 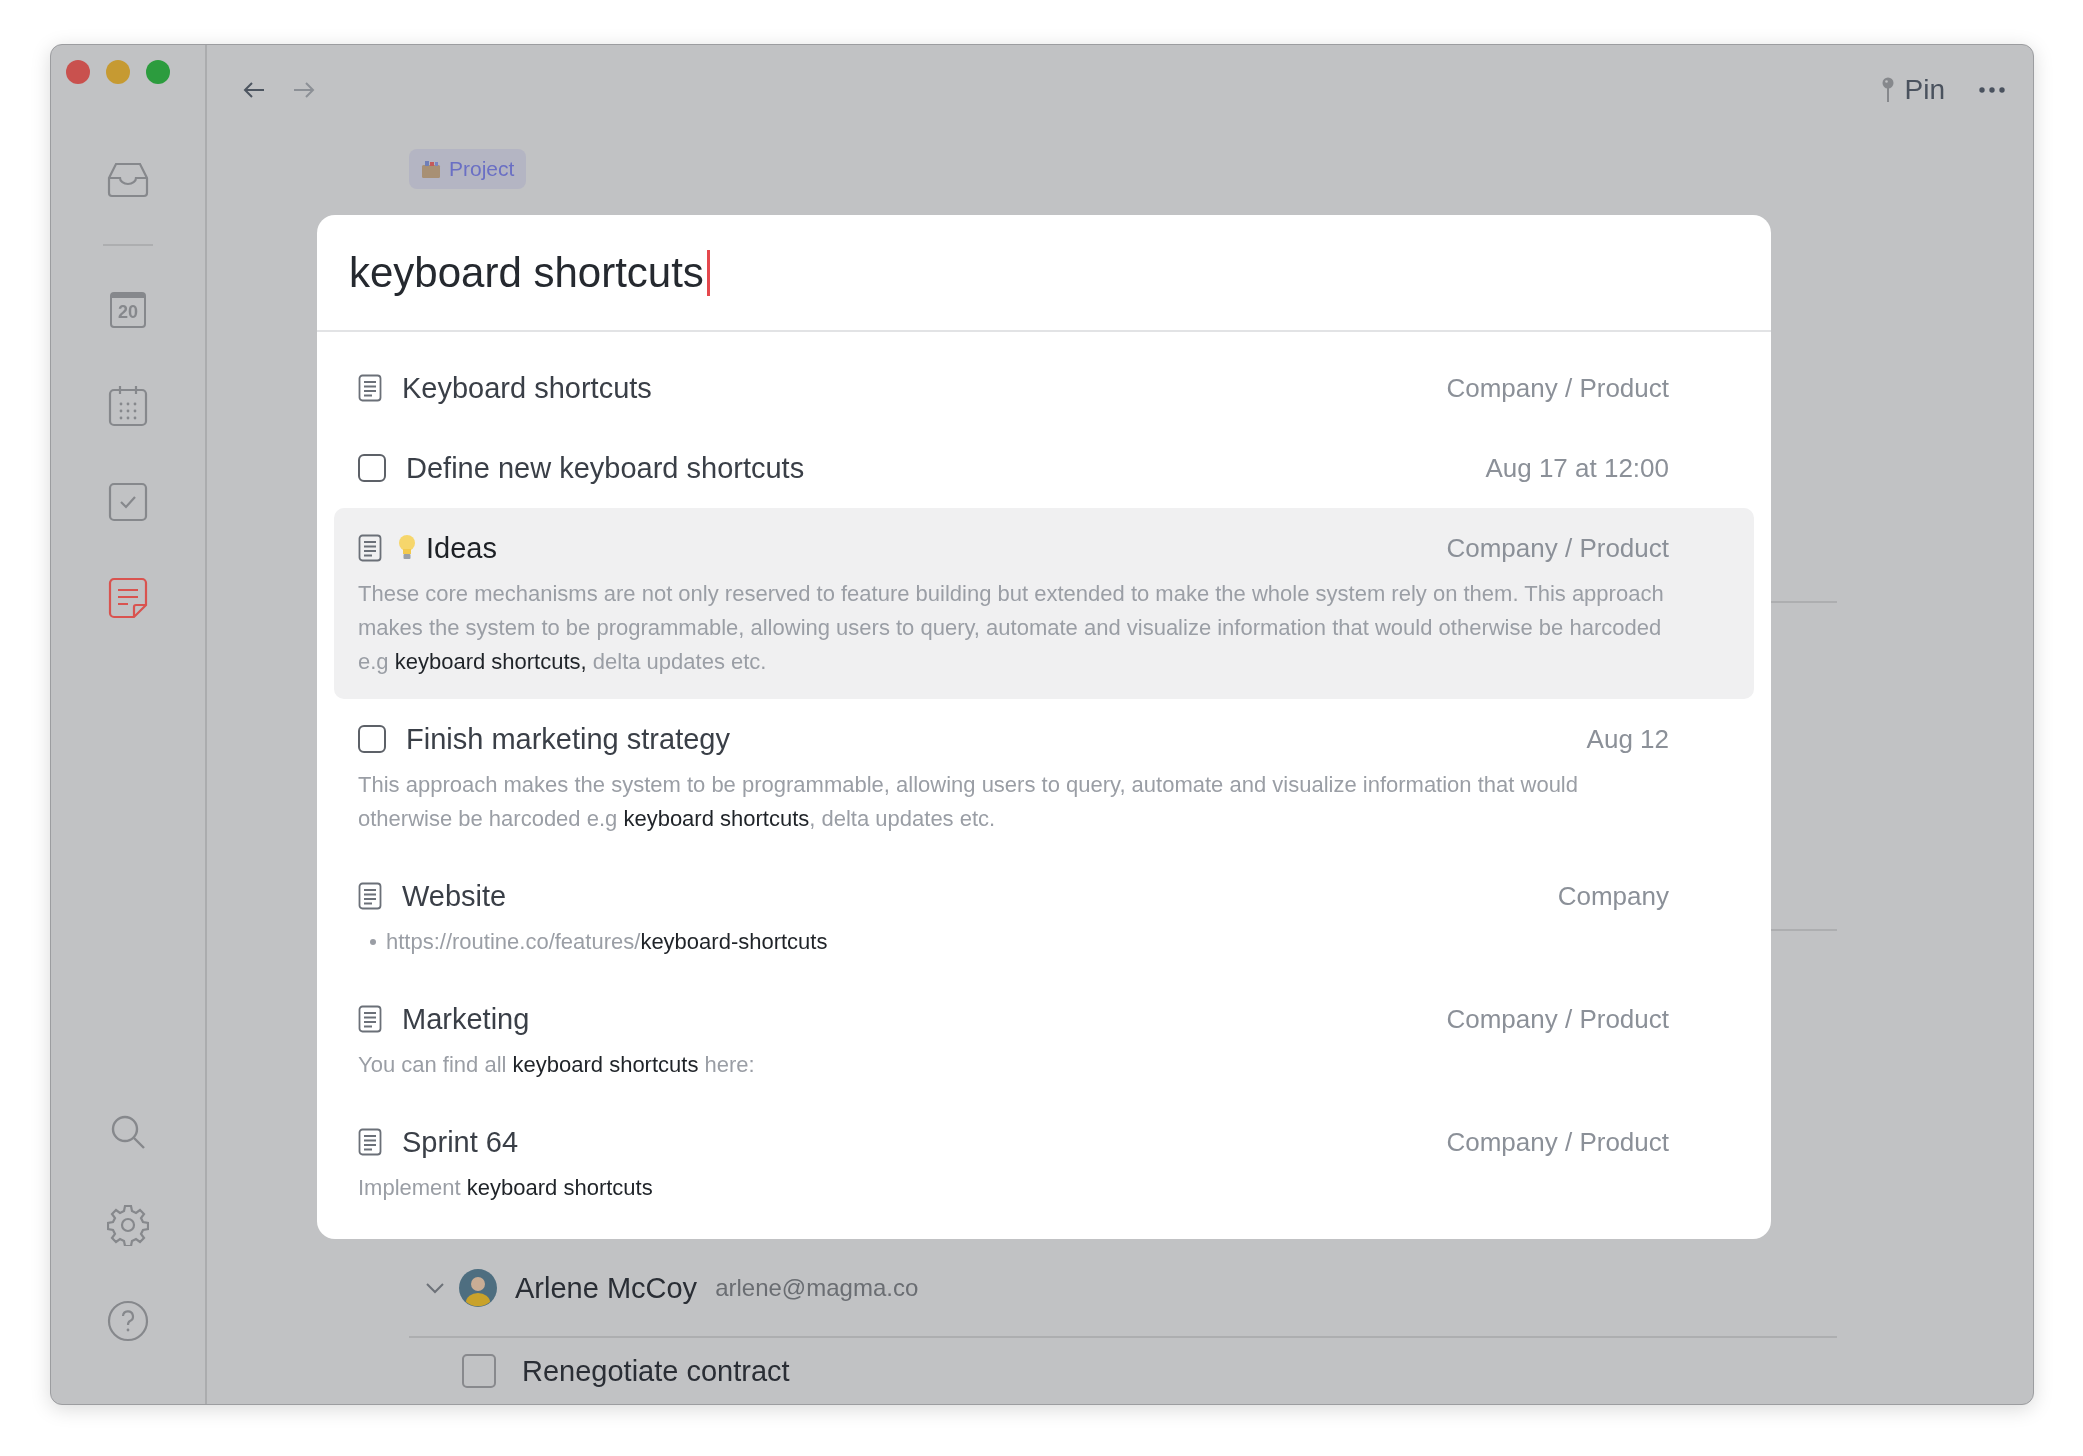 I want to click on avatar, so click(x=478, y=1288).